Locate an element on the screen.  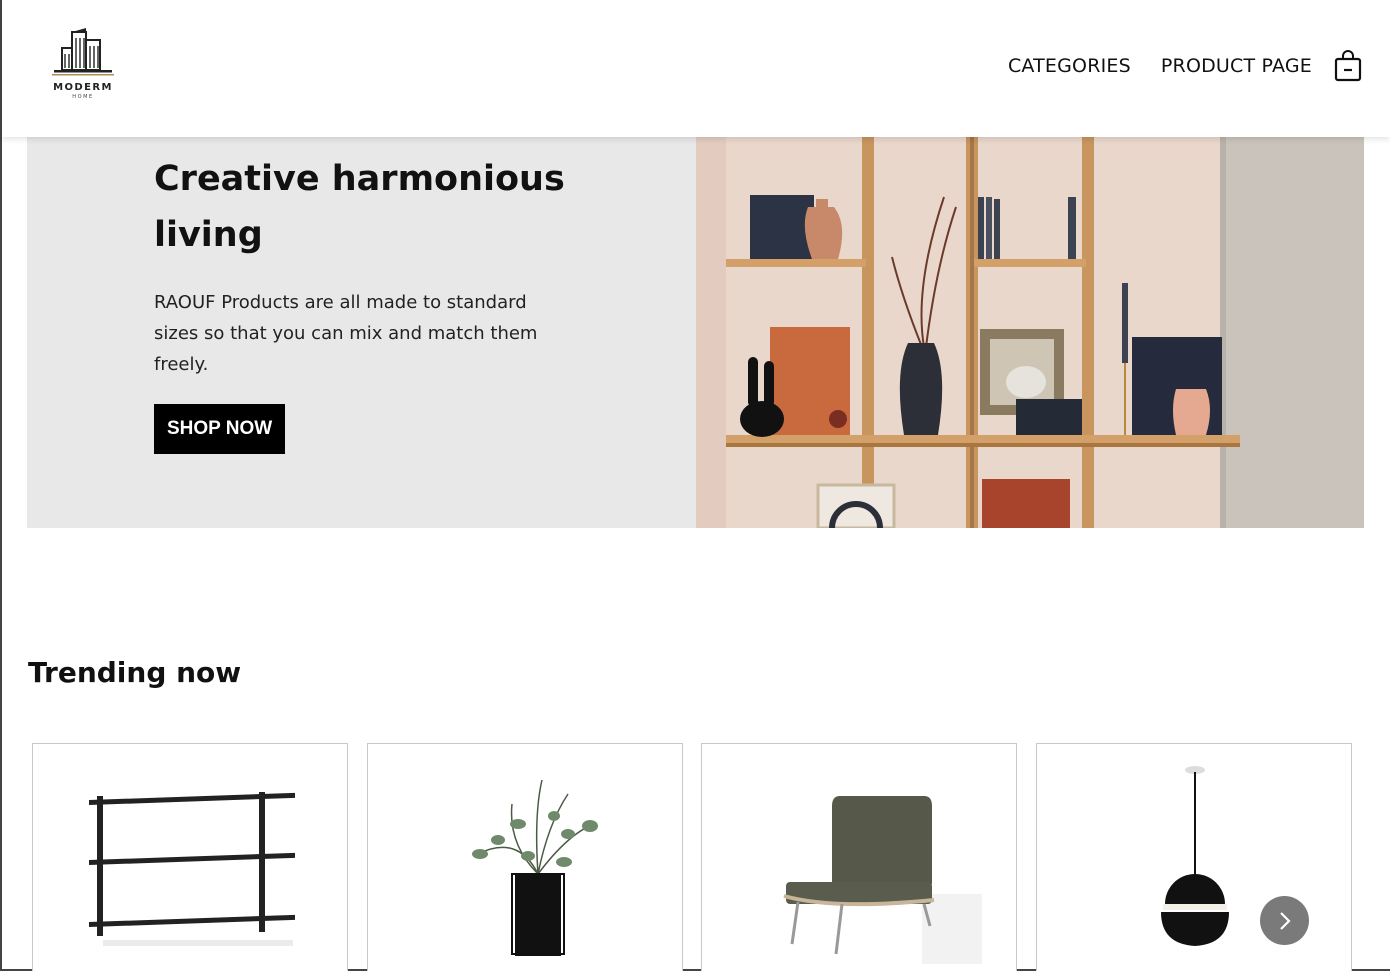
brand-name: MODERM is located at coordinates (83, 87).